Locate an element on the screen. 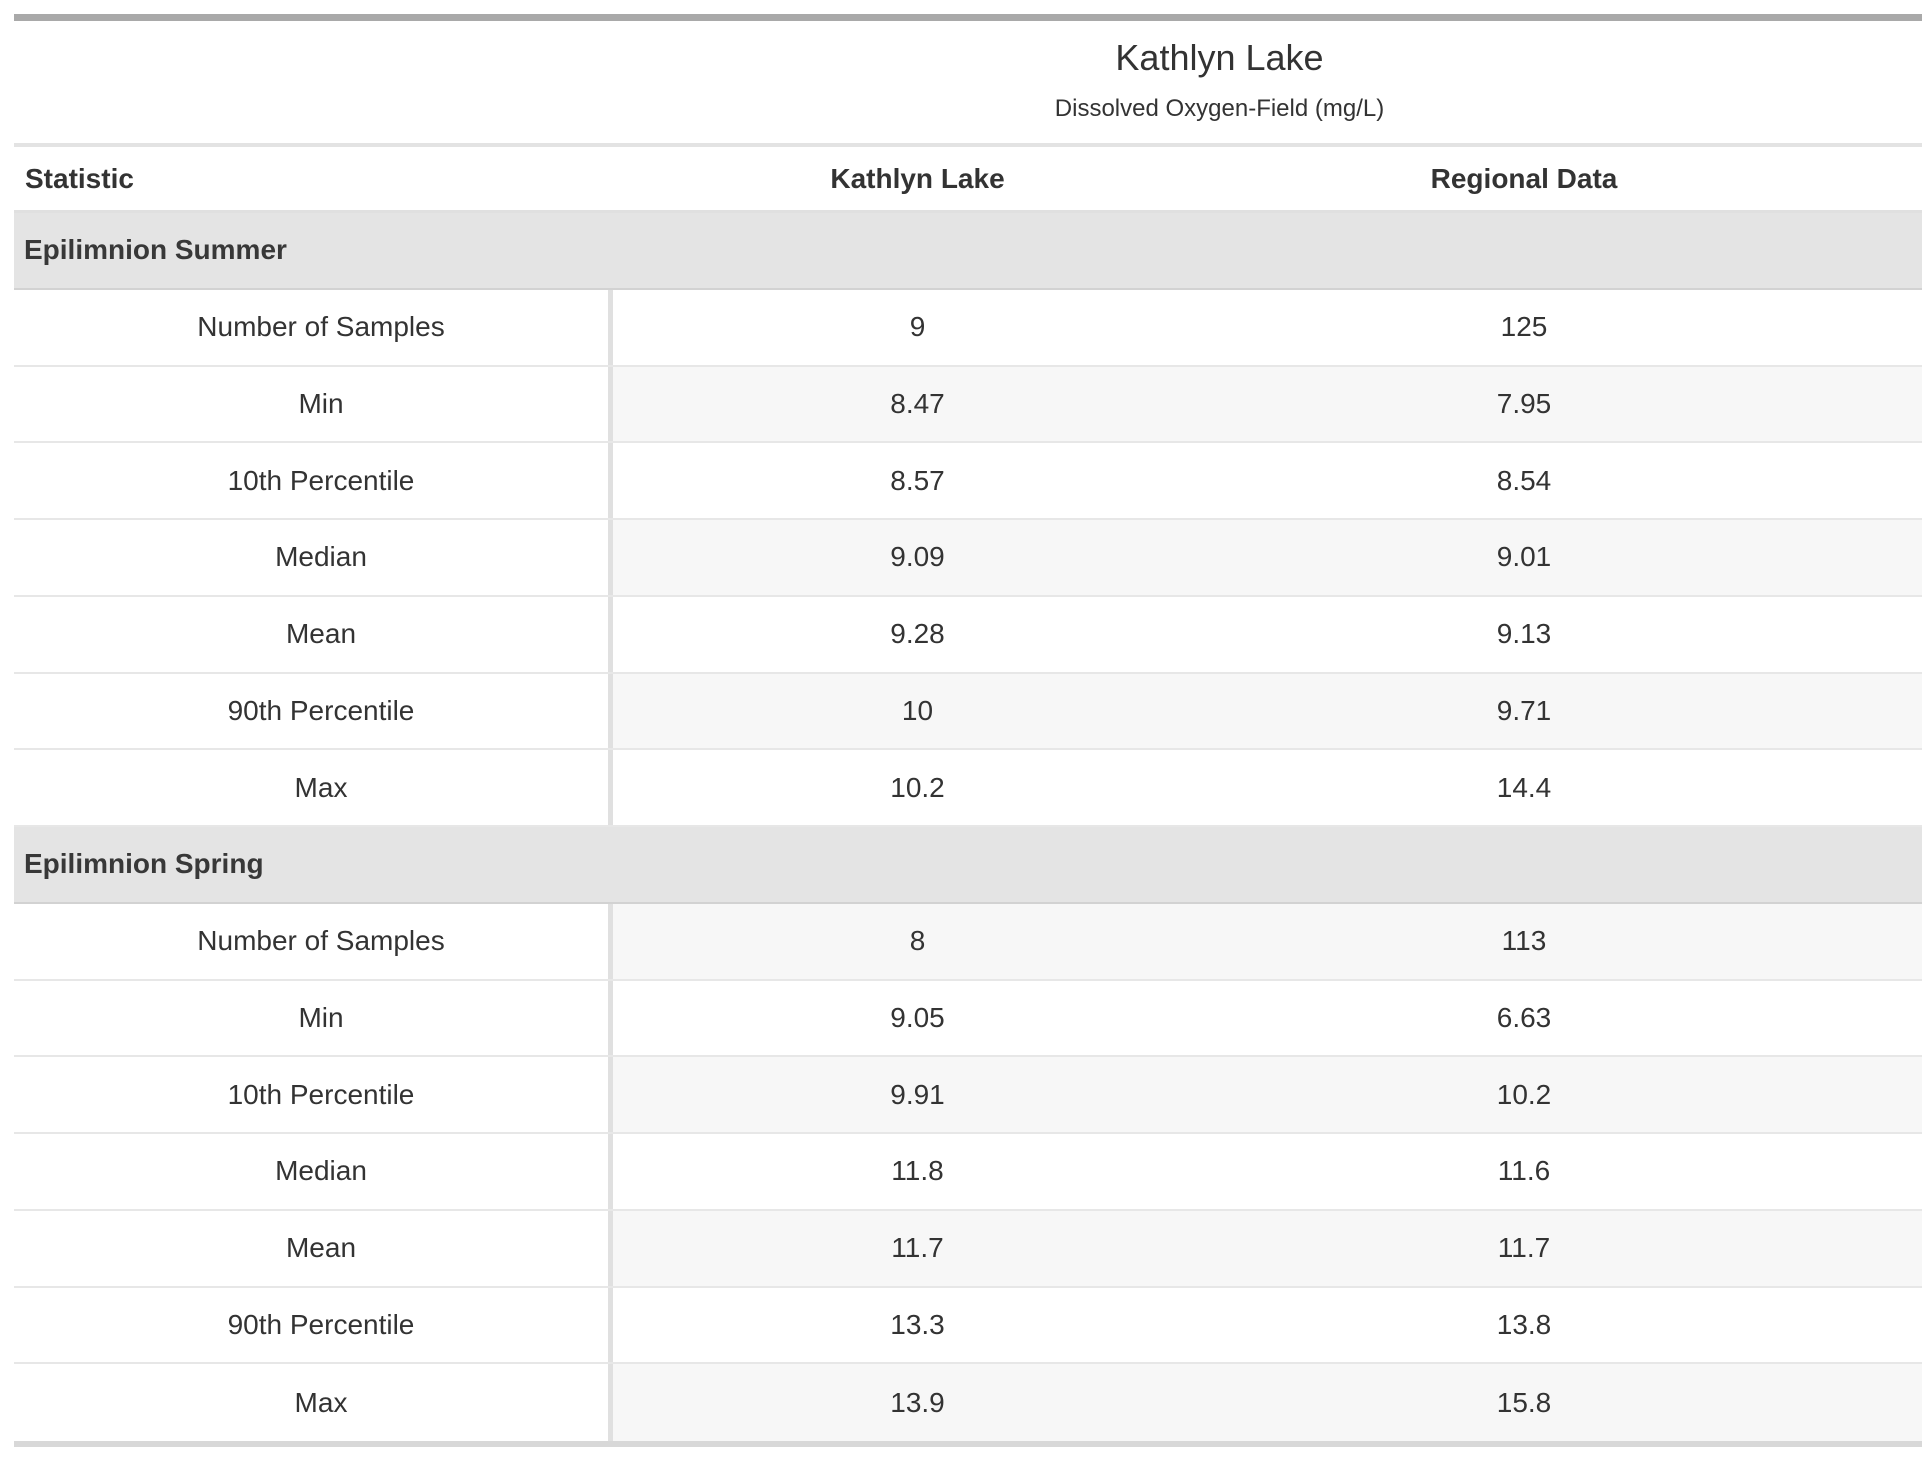  lake-value-cell: 9.05 is located at coordinates (917, 1017).